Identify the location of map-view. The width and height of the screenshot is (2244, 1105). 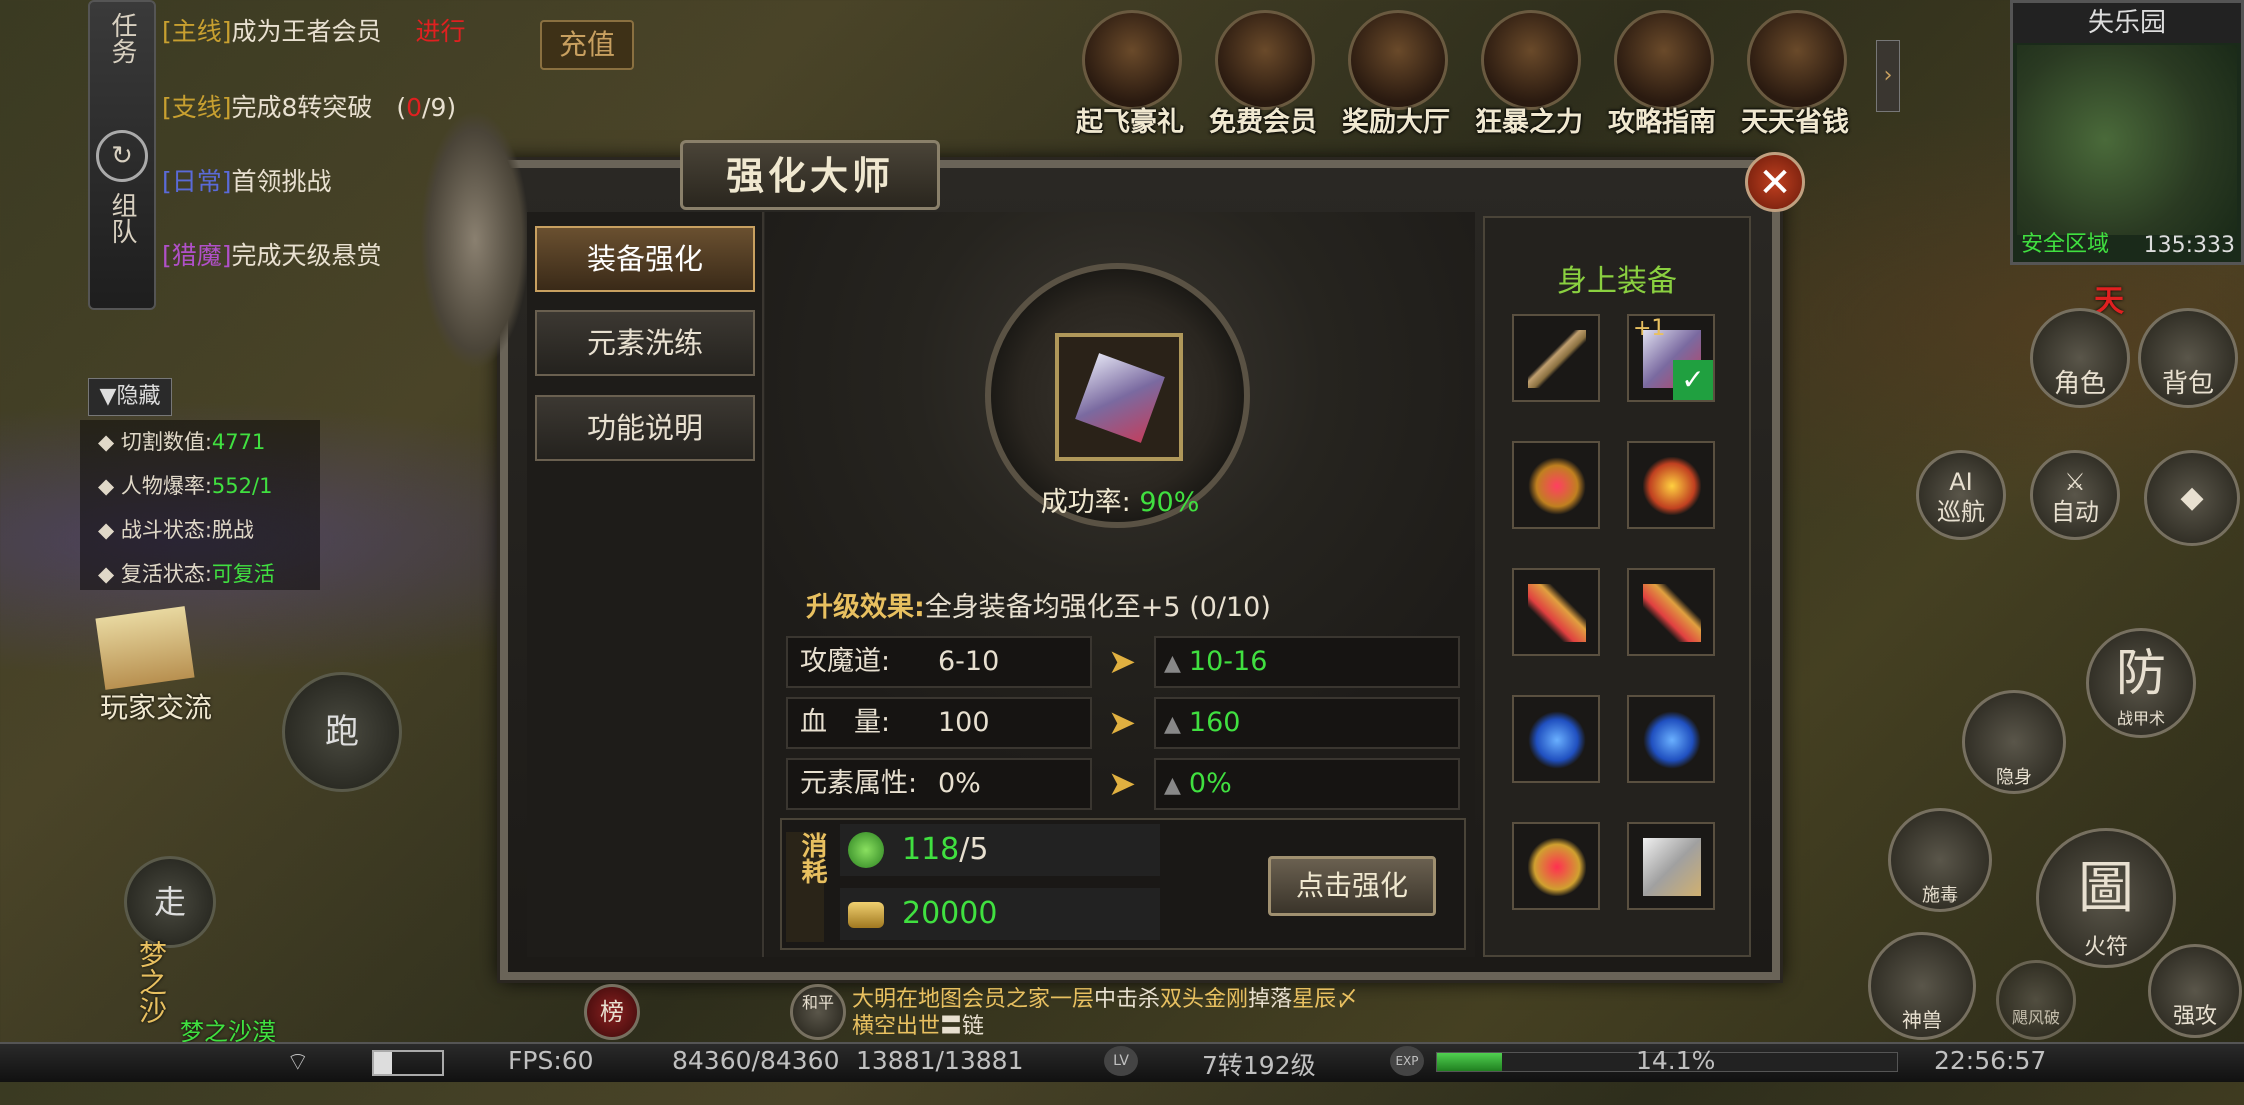
(2127, 140).